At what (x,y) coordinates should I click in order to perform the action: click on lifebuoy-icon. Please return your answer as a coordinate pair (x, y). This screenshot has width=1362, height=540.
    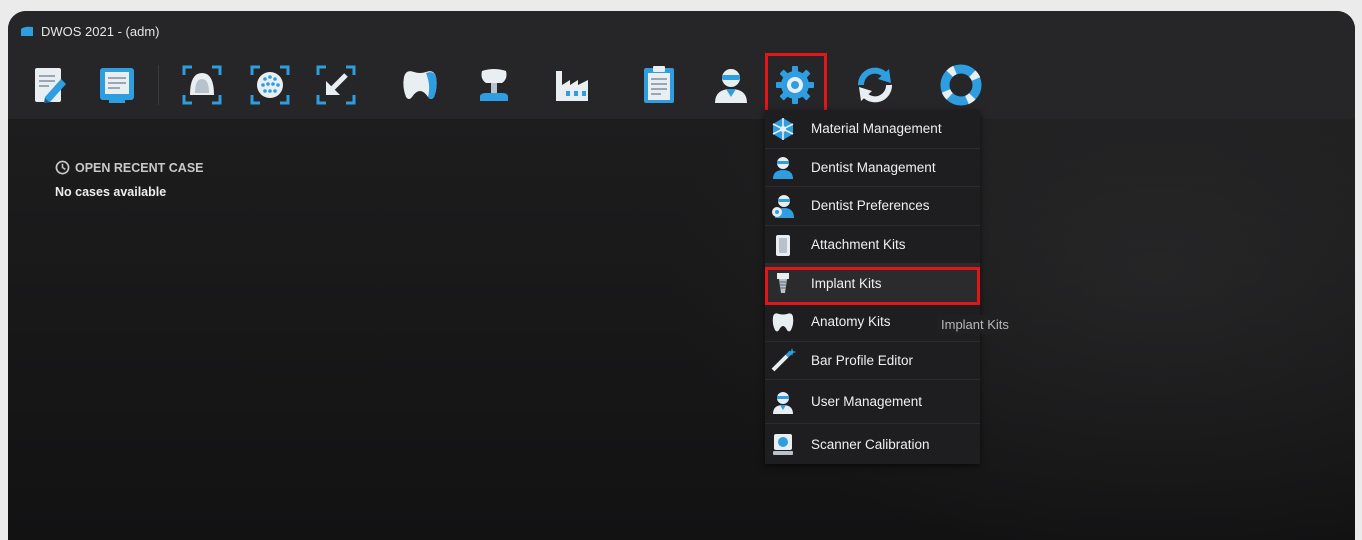
    Looking at the image, I should click on (961, 85).